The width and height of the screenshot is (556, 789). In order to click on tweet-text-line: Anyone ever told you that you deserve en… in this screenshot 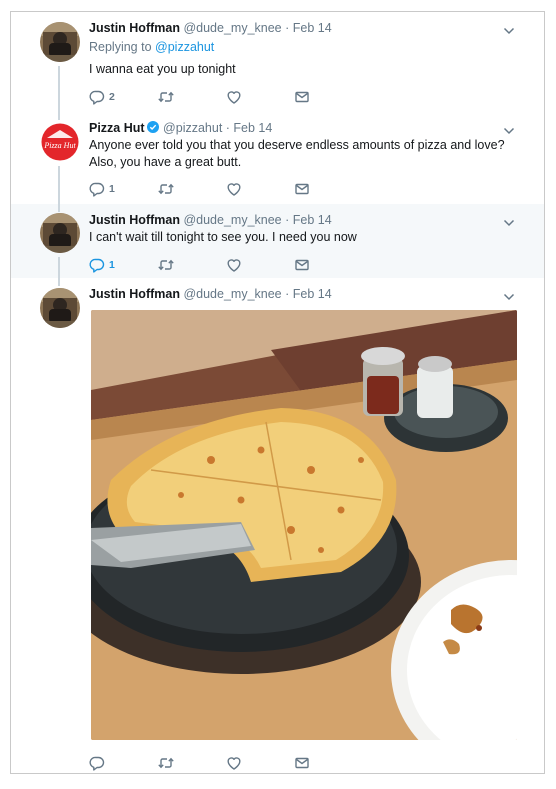, I will do `click(297, 145)`.